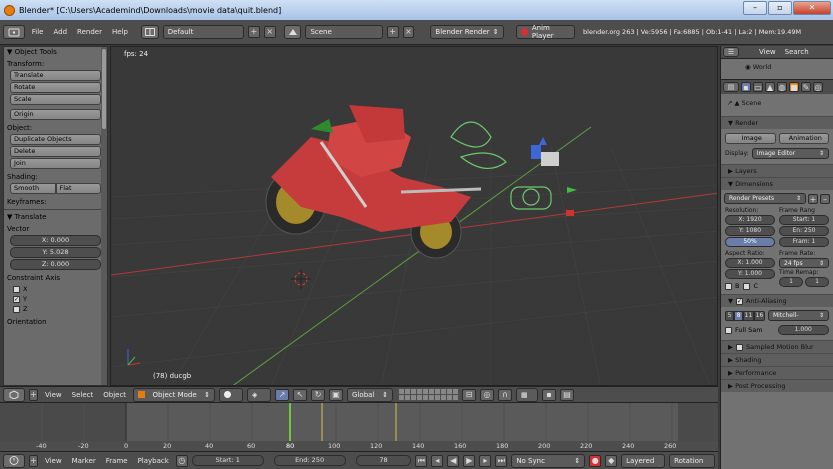 The image size is (833, 469). What do you see at coordinates (803, 138) in the screenshot?
I see `render-animation-button: Animation` at bounding box center [803, 138].